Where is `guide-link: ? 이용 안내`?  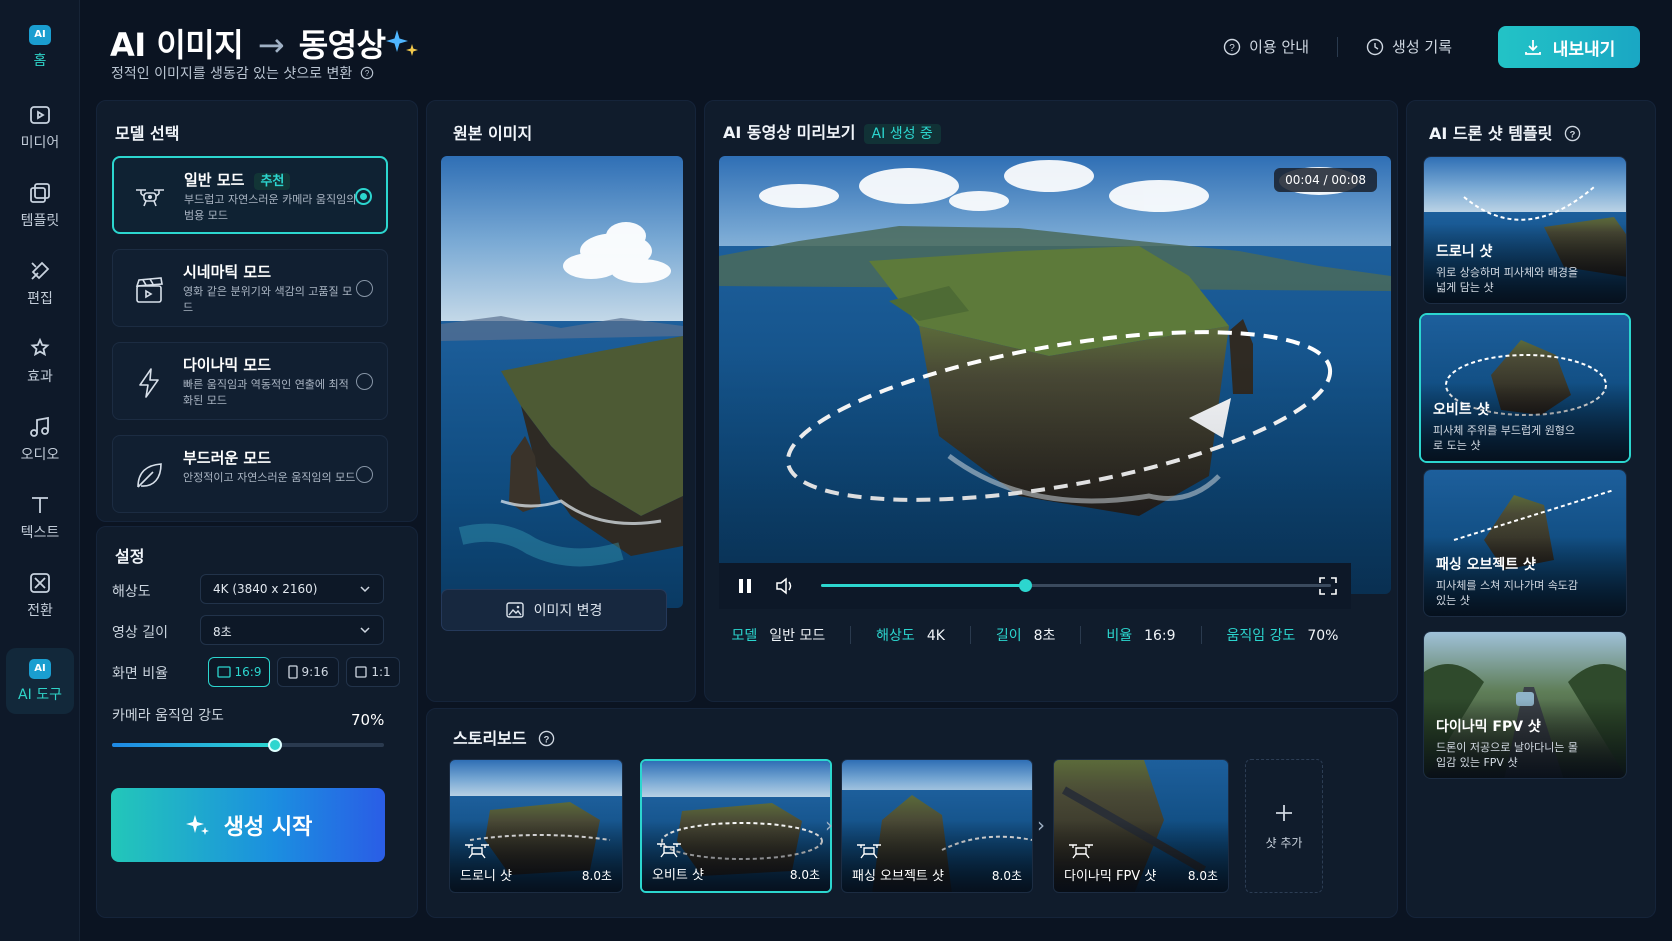 guide-link: ? 이용 안내 is located at coordinates (1266, 46).